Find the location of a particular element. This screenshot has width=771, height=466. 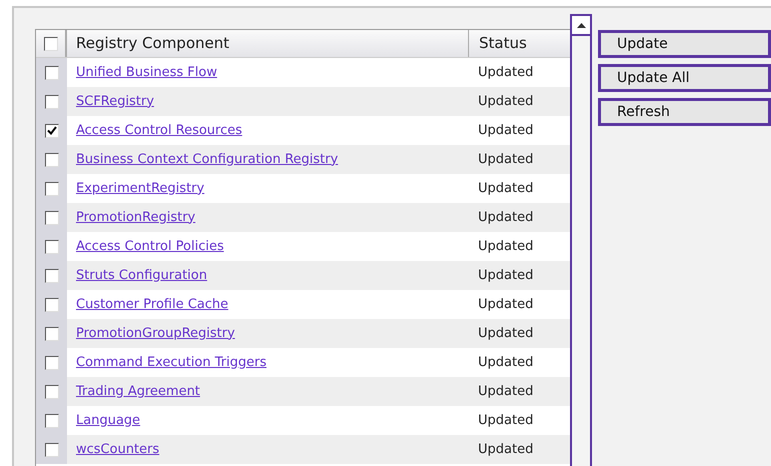

component-link: wcsCounters is located at coordinates (118, 449).